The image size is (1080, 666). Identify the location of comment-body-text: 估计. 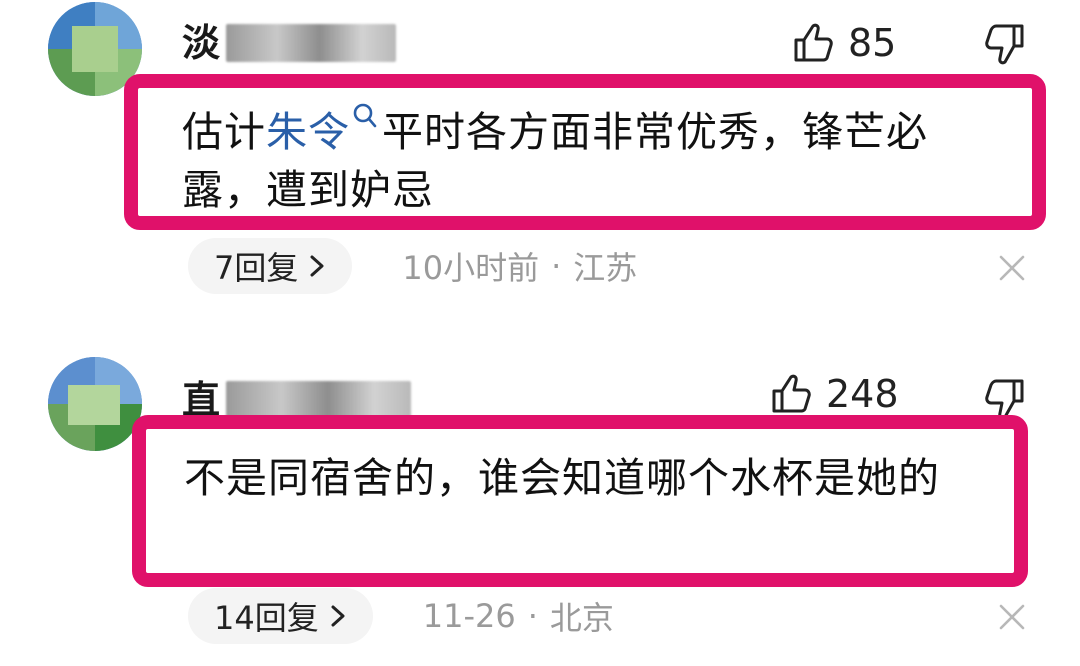
(224, 132).